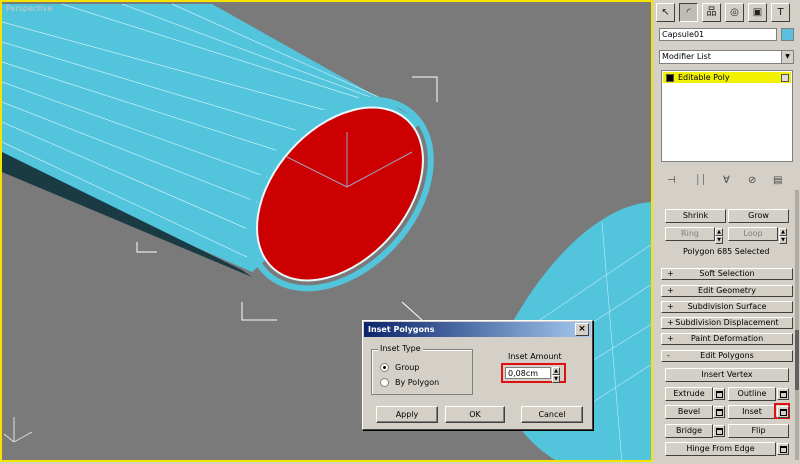 This screenshot has height=464, width=800. What do you see at coordinates (665, 12) in the screenshot?
I see `create-tab-icon: ↖` at bounding box center [665, 12].